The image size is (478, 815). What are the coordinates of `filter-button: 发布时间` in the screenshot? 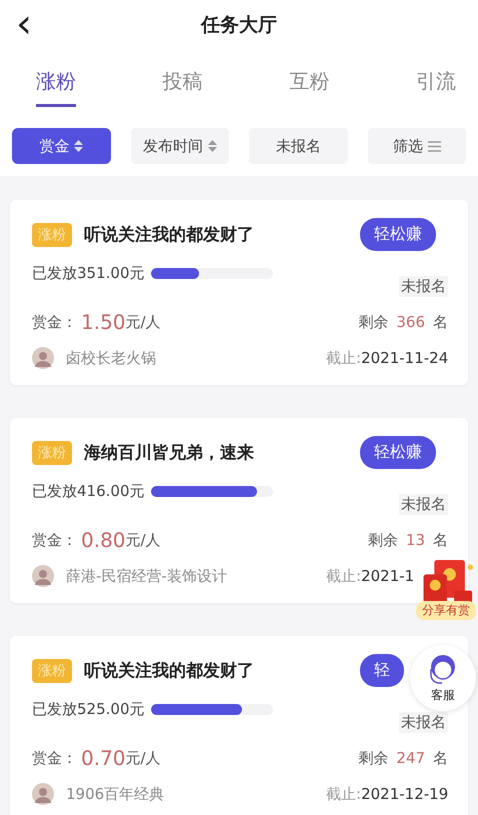 It's located at (179, 146).